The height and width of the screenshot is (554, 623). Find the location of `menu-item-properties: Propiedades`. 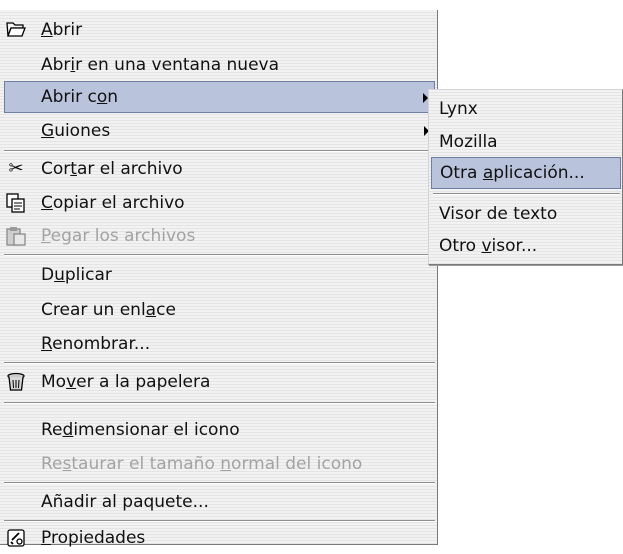

menu-item-properties: Propiedades is located at coordinates (219, 538).